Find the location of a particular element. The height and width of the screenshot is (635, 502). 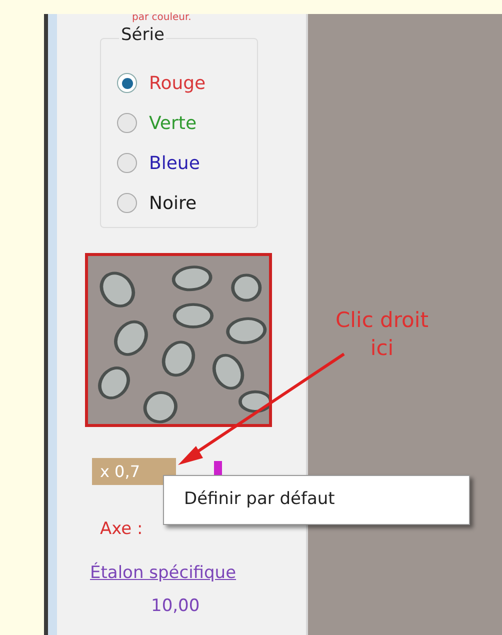

axis-label: Axe : is located at coordinates (122, 529).